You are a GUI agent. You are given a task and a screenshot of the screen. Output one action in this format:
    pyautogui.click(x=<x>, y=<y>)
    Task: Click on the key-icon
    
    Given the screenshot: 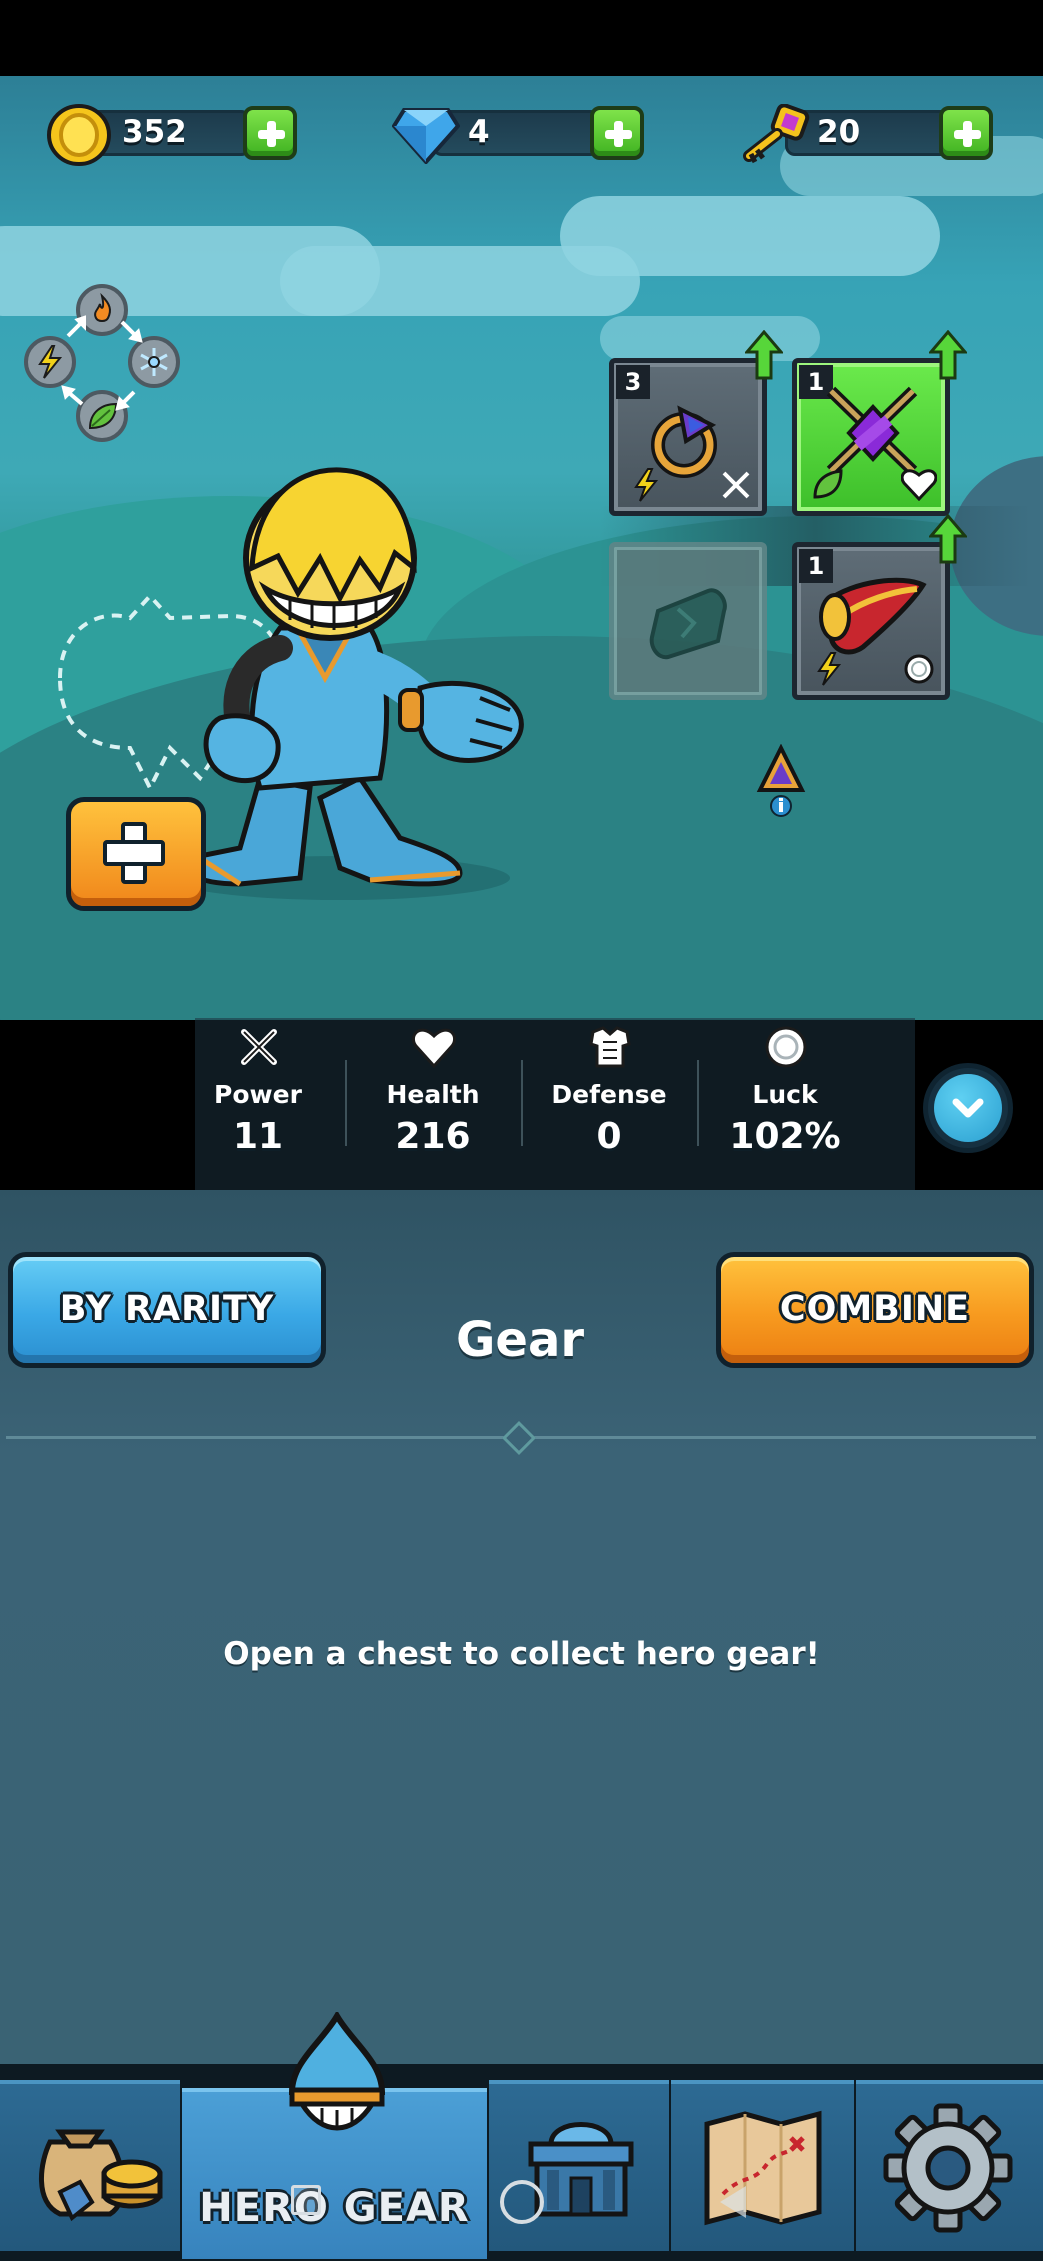 What is the action you would take?
    pyautogui.click(x=776, y=134)
    